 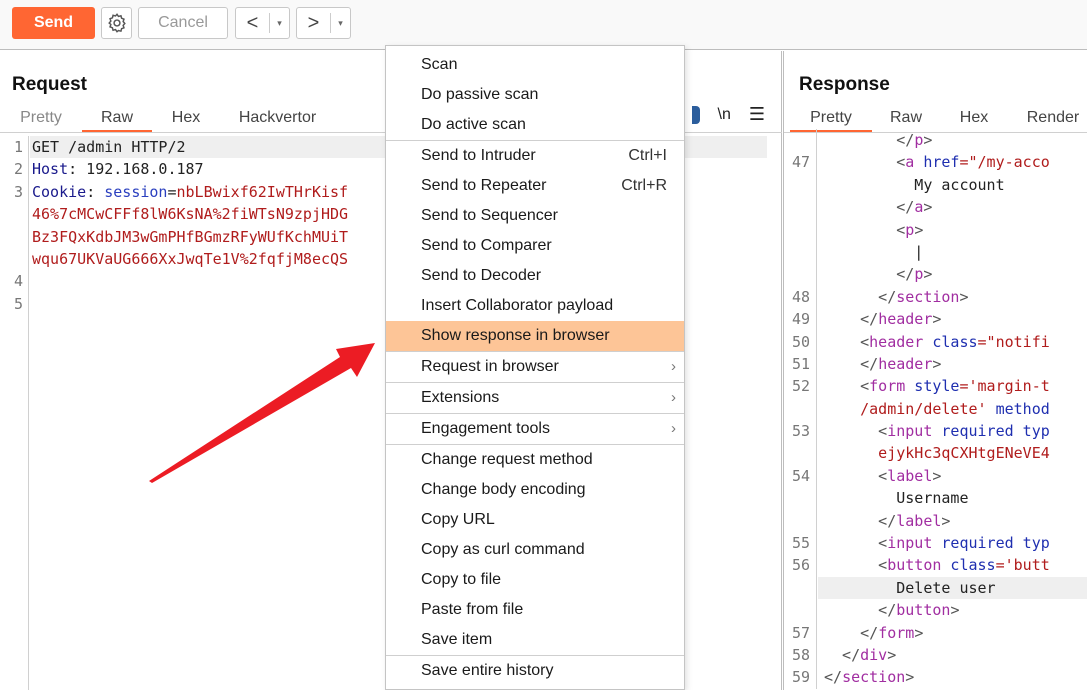 I want to click on code-line: 54 <label>, so click(x=935, y=476).